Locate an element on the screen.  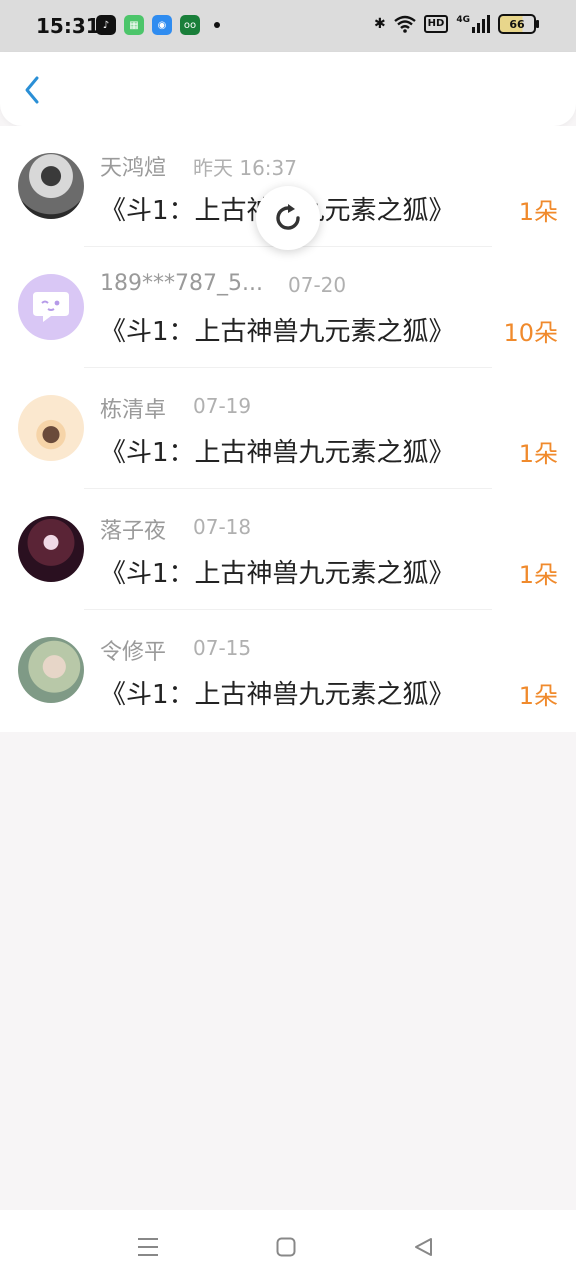
hd-badge: HD is located at coordinates (436, 24).